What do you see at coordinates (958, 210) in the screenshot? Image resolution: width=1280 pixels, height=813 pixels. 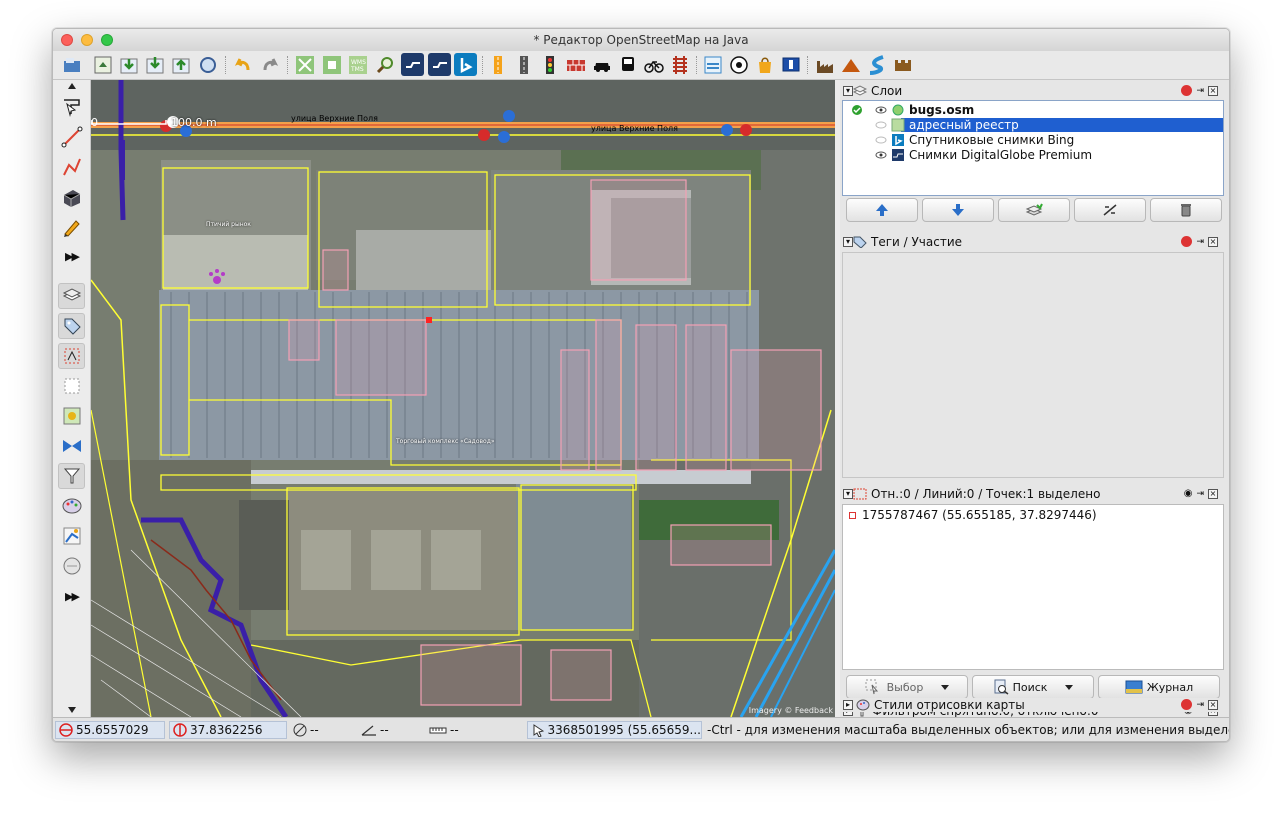 I see `move-down-button` at bounding box center [958, 210].